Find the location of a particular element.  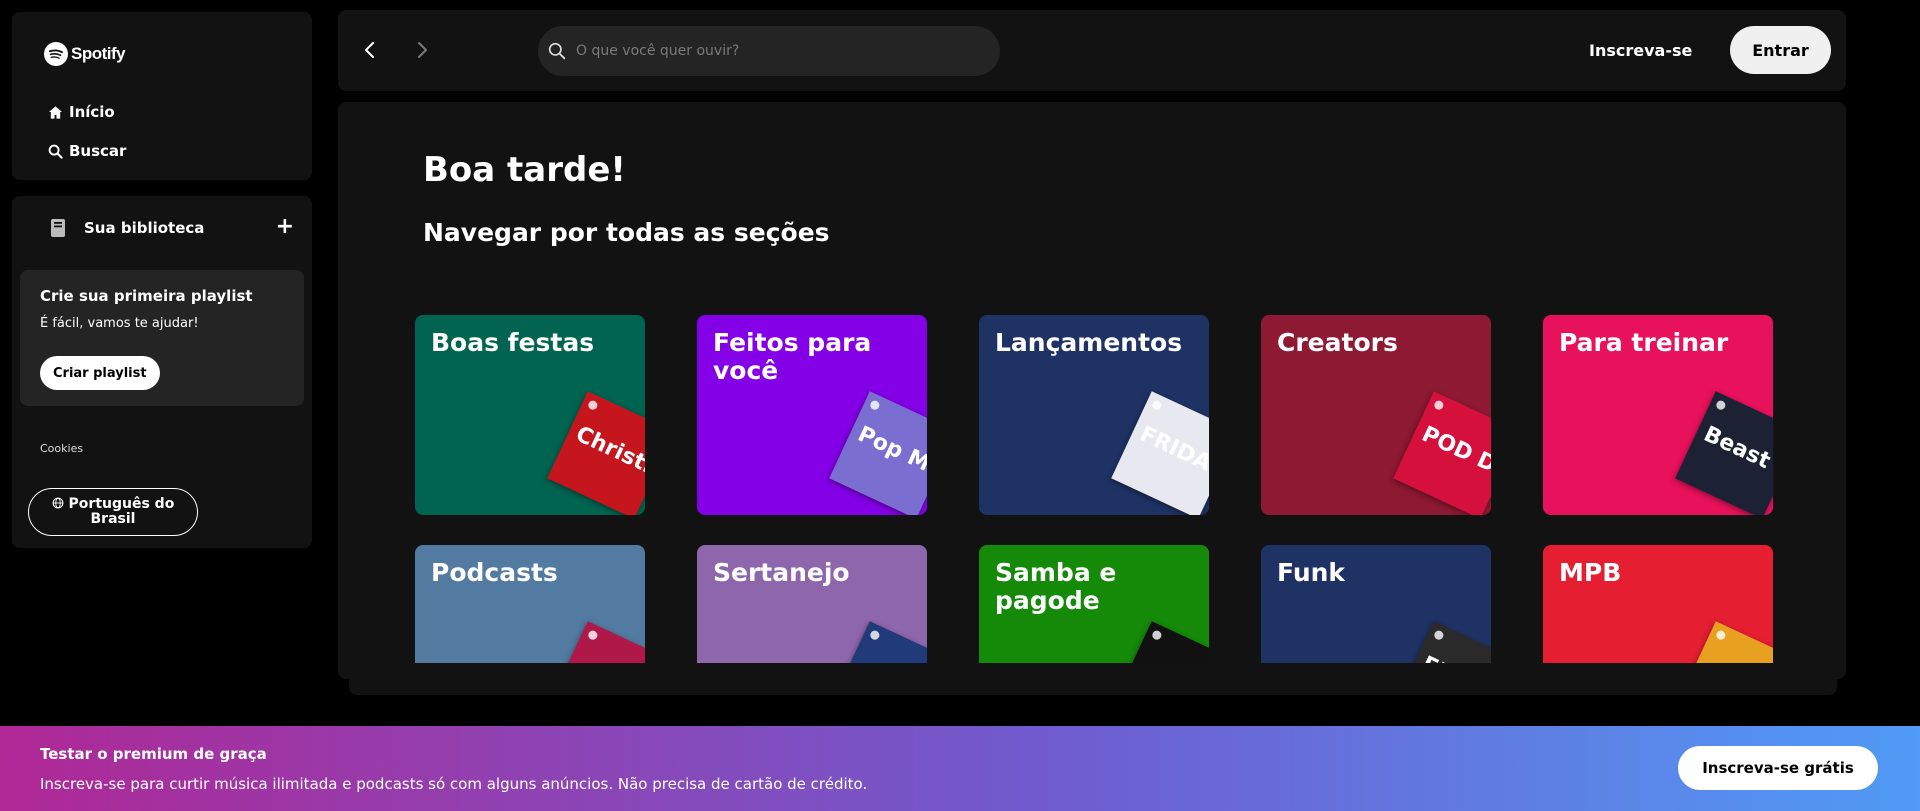

language-button: Português do Brasil is located at coordinates (113, 512).